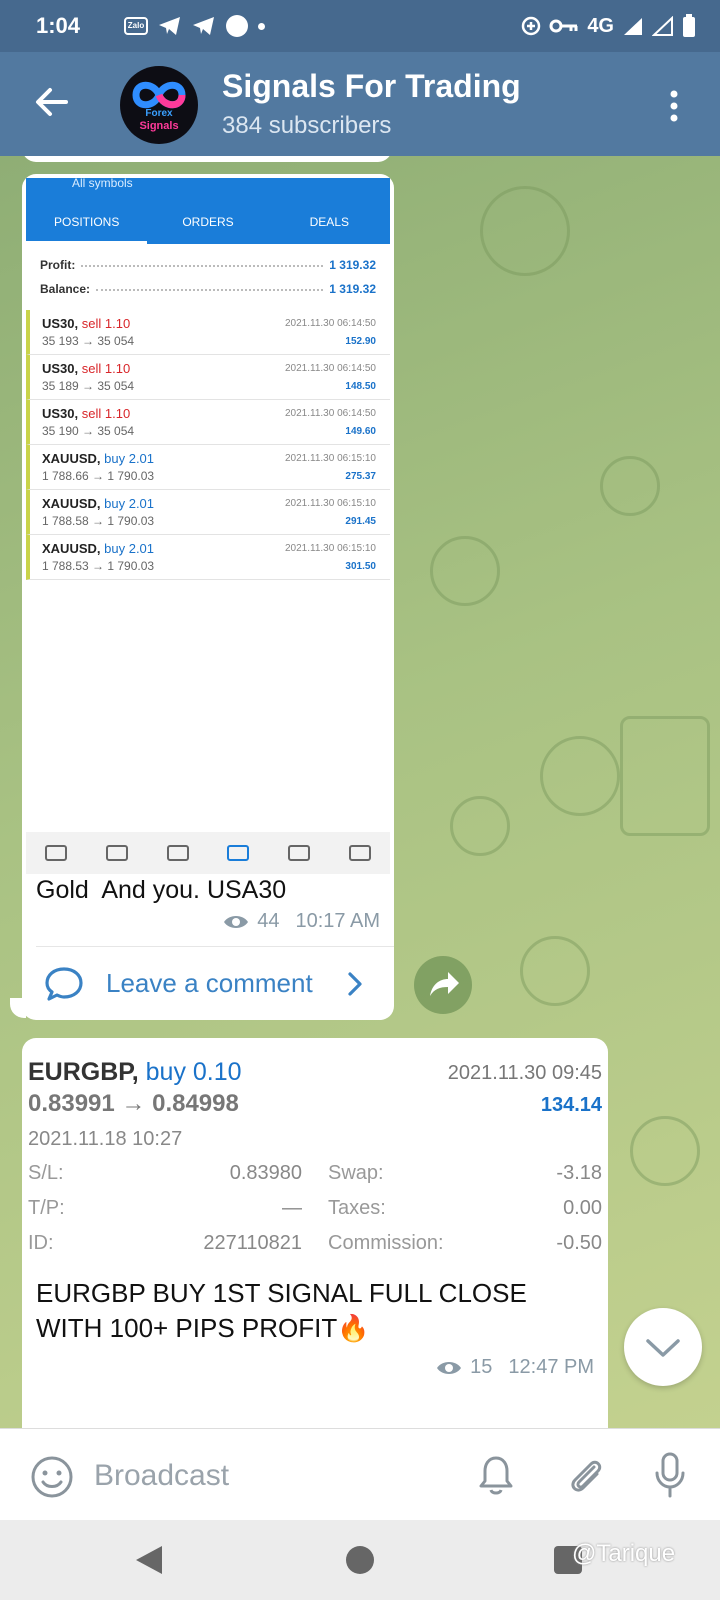 This screenshot has width=720, height=1600. I want to click on back-arrow-icon, so click(52, 102).